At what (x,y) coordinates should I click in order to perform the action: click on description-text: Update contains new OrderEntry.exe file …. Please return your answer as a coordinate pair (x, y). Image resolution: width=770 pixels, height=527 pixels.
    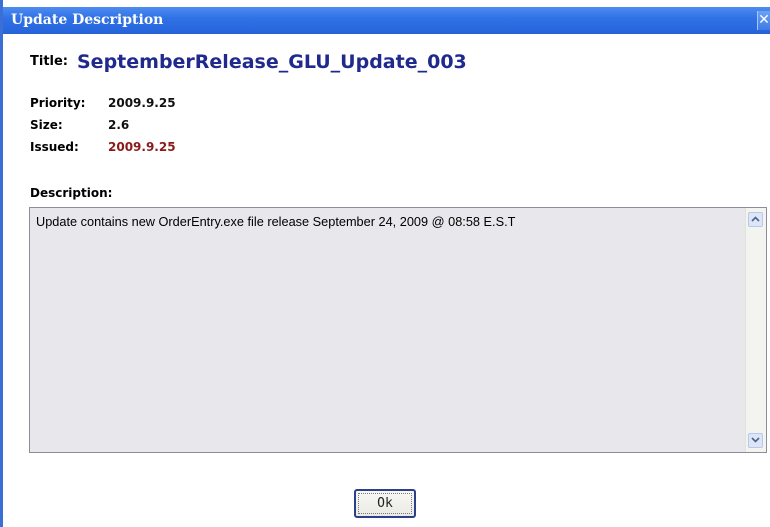
    Looking at the image, I should click on (276, 221).